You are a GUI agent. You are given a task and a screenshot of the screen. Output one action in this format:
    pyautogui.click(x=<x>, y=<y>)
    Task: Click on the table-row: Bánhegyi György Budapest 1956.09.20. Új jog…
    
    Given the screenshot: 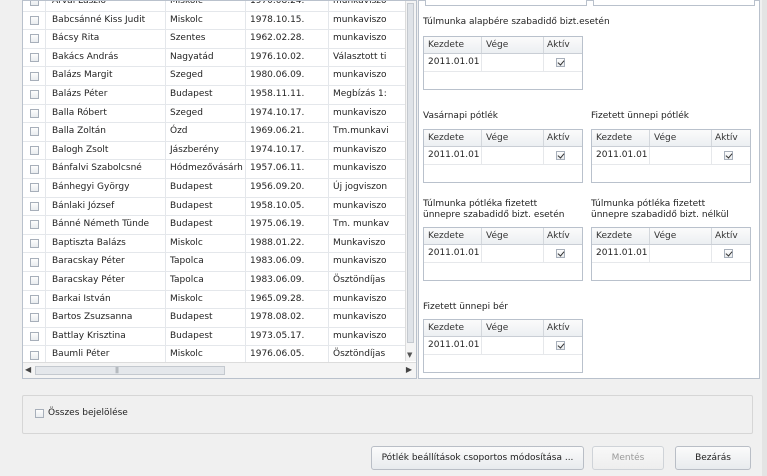 What is the action you would take?
    pyautogui.click(x=214, y=188)
    